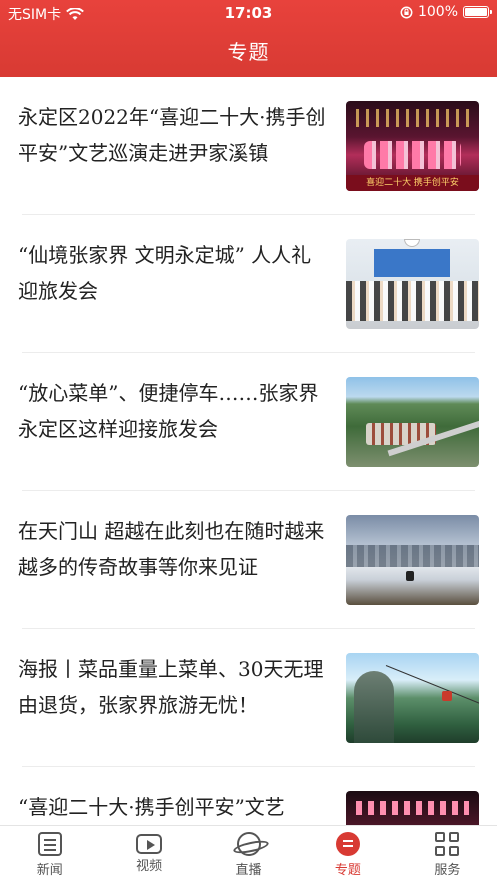 The width and height of the screenshot is (497, 883). I want to click on news-title: “仙境张家界 文明永定城” 人人礼迎旅发会, so click(173, 273).